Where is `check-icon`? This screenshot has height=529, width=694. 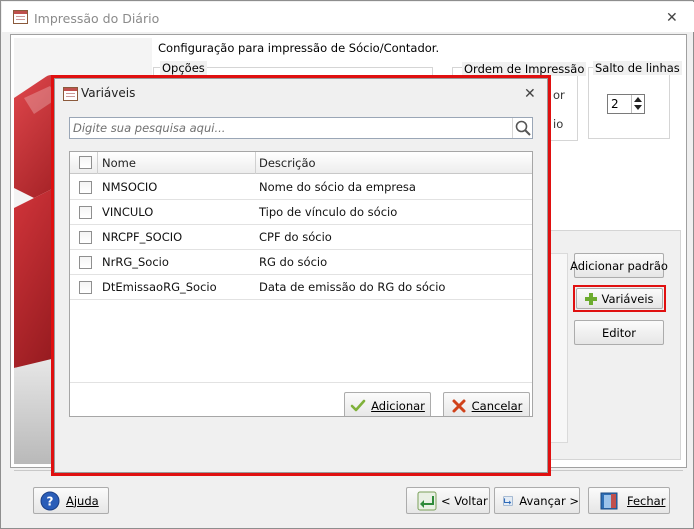 check-icon is located at coordinates (358, 405).